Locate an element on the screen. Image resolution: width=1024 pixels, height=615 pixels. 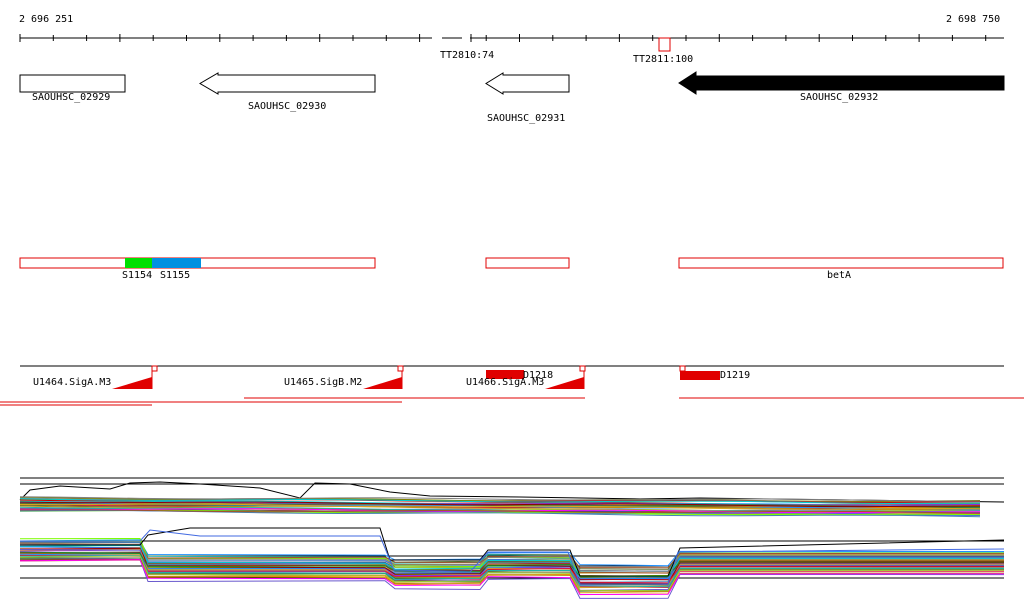
segment-s1154 is located at coordinates (138, 263).